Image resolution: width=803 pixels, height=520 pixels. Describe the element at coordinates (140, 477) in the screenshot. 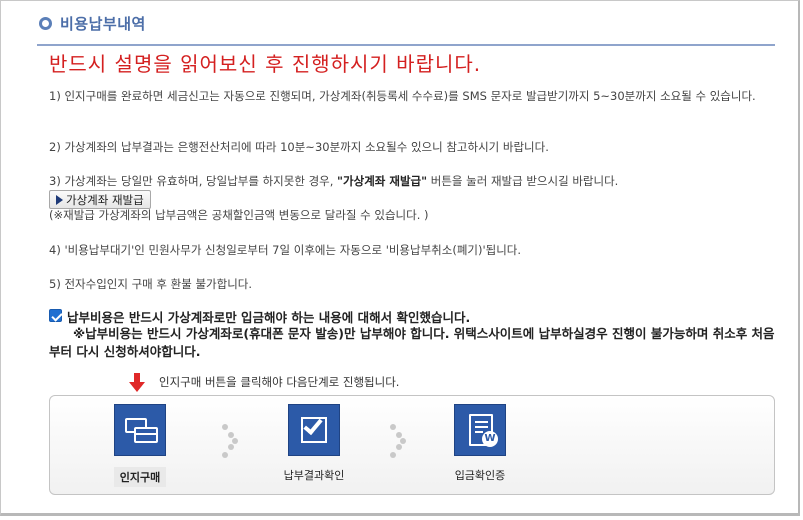

I see `step-label: 인지구매` at that location.